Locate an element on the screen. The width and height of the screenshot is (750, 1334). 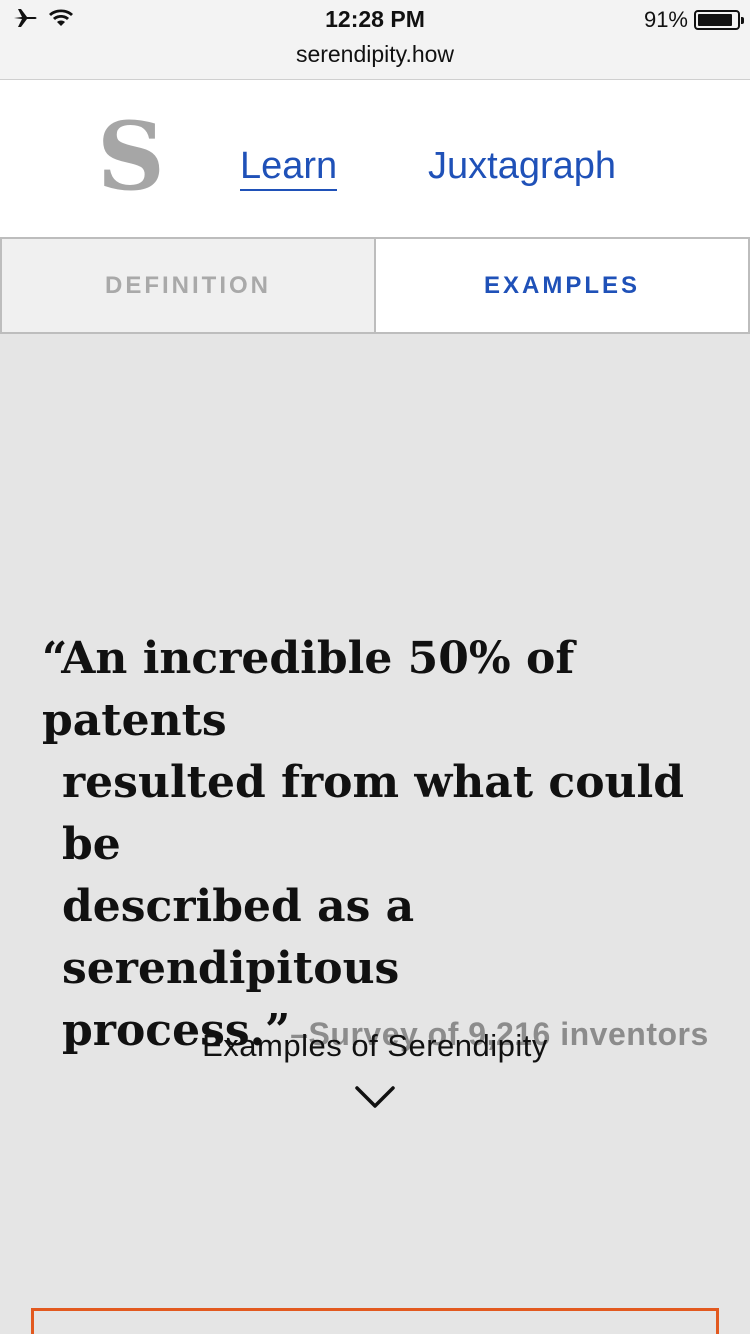
battery-tip is located at coordinates (742, 20).